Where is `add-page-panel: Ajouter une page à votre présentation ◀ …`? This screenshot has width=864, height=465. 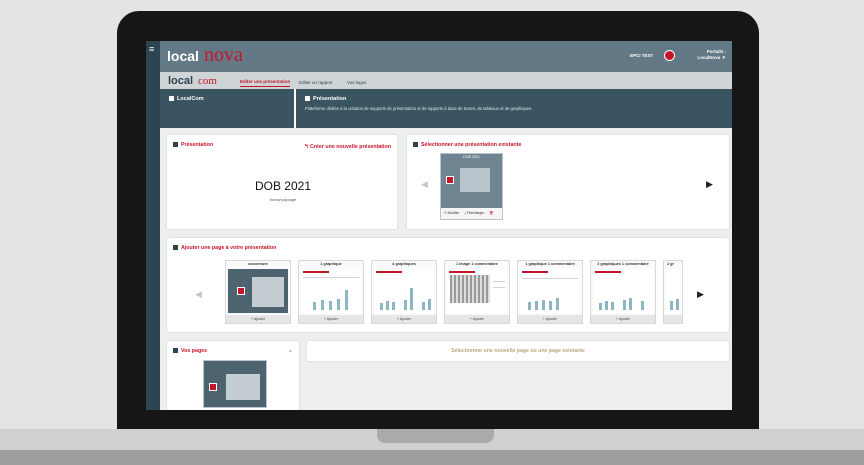 add-page-panel: Ajouter une page à votre présentation ◀ … is located at coordinates (448, 285).